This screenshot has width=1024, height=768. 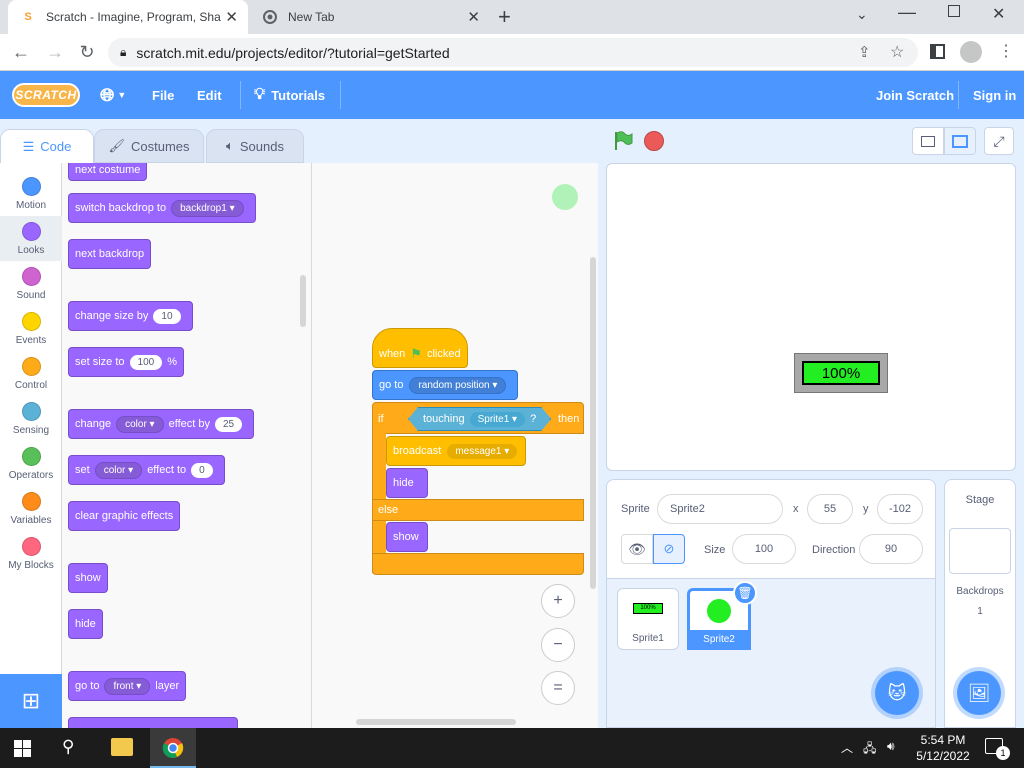 I want to click on stop-icon, so click(x=654, y=141).